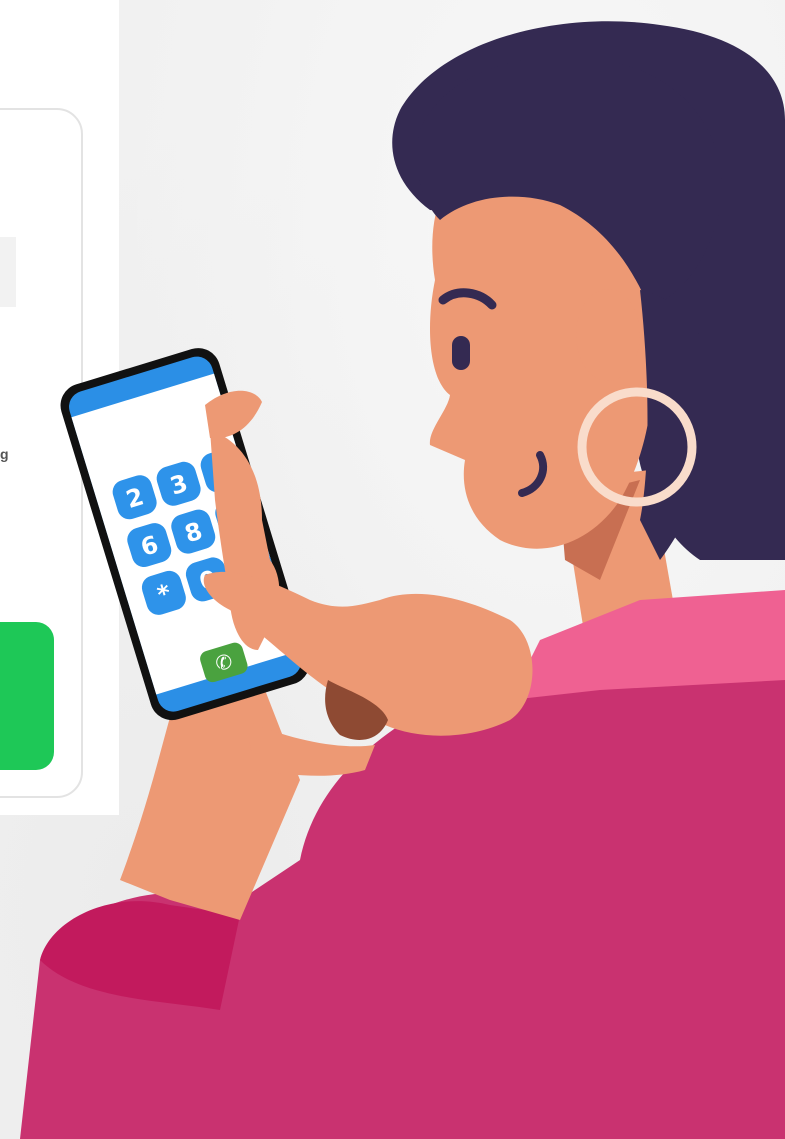 This screenshot has width=785, height=1139. What do you see at coordinates (185, 534) in the screenshot?
I see `smartphone: 235689*0# ✆` at bounding box center [185, 534].